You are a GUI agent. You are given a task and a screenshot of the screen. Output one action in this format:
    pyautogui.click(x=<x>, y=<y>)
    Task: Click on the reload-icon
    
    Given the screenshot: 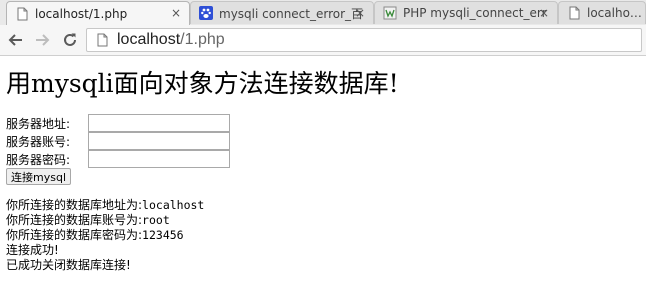 What is the action you would take?
    pyautogui.click(x=70, y=39)
    